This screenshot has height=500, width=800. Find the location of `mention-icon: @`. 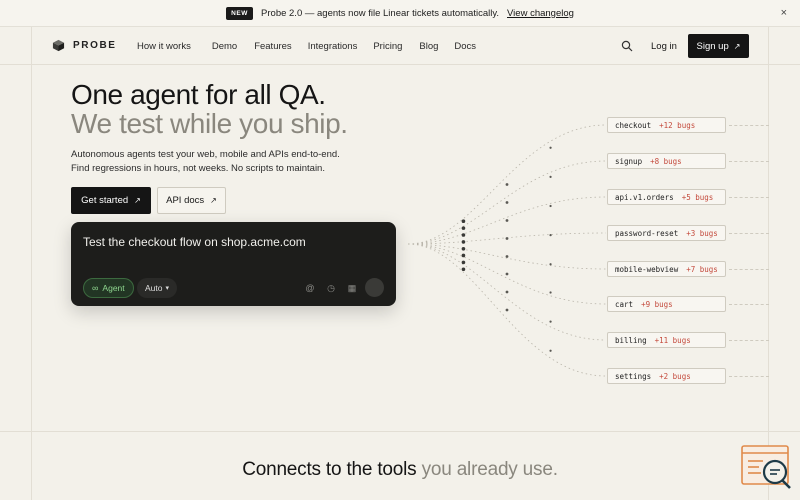

mention-icon: @ is located at coordinates (310, 288).